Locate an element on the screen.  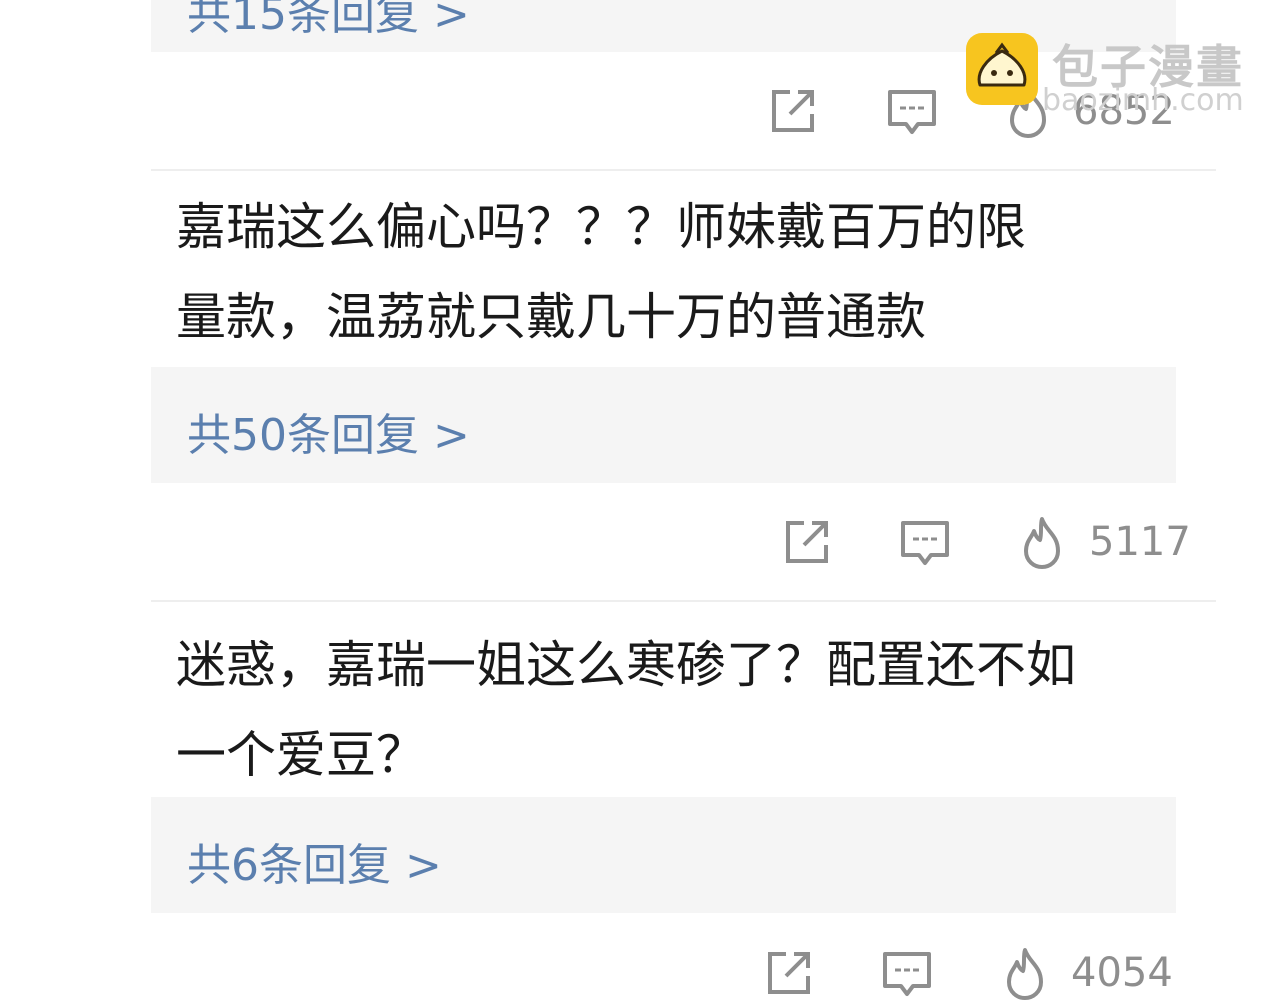
comment-text-line: 一个爱豆？ is located at coordinates (301, 755).